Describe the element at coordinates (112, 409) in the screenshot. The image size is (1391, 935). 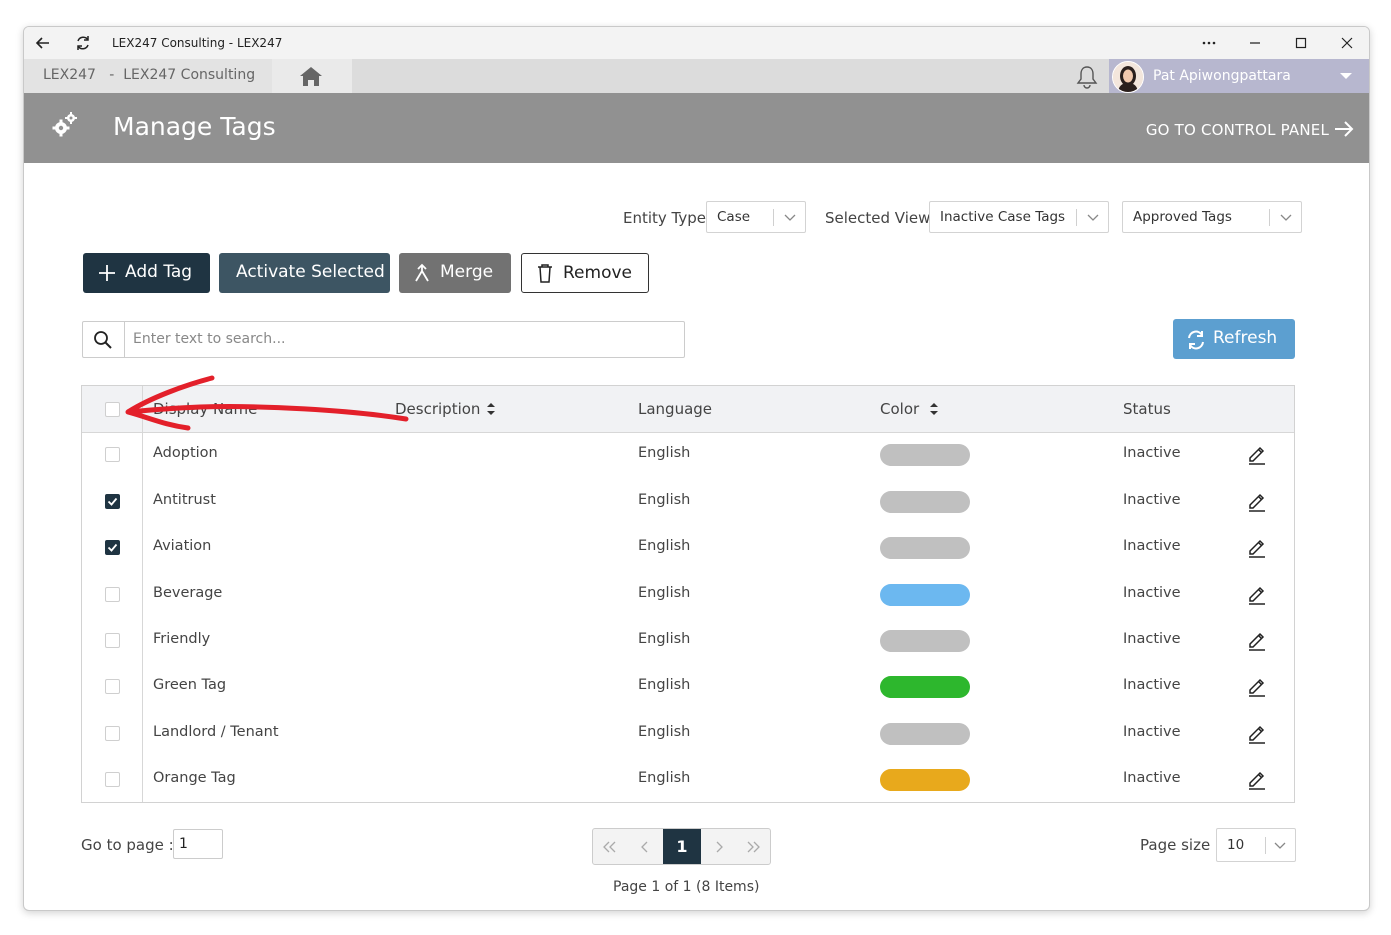
I see `select-all-checkbox` at that location.